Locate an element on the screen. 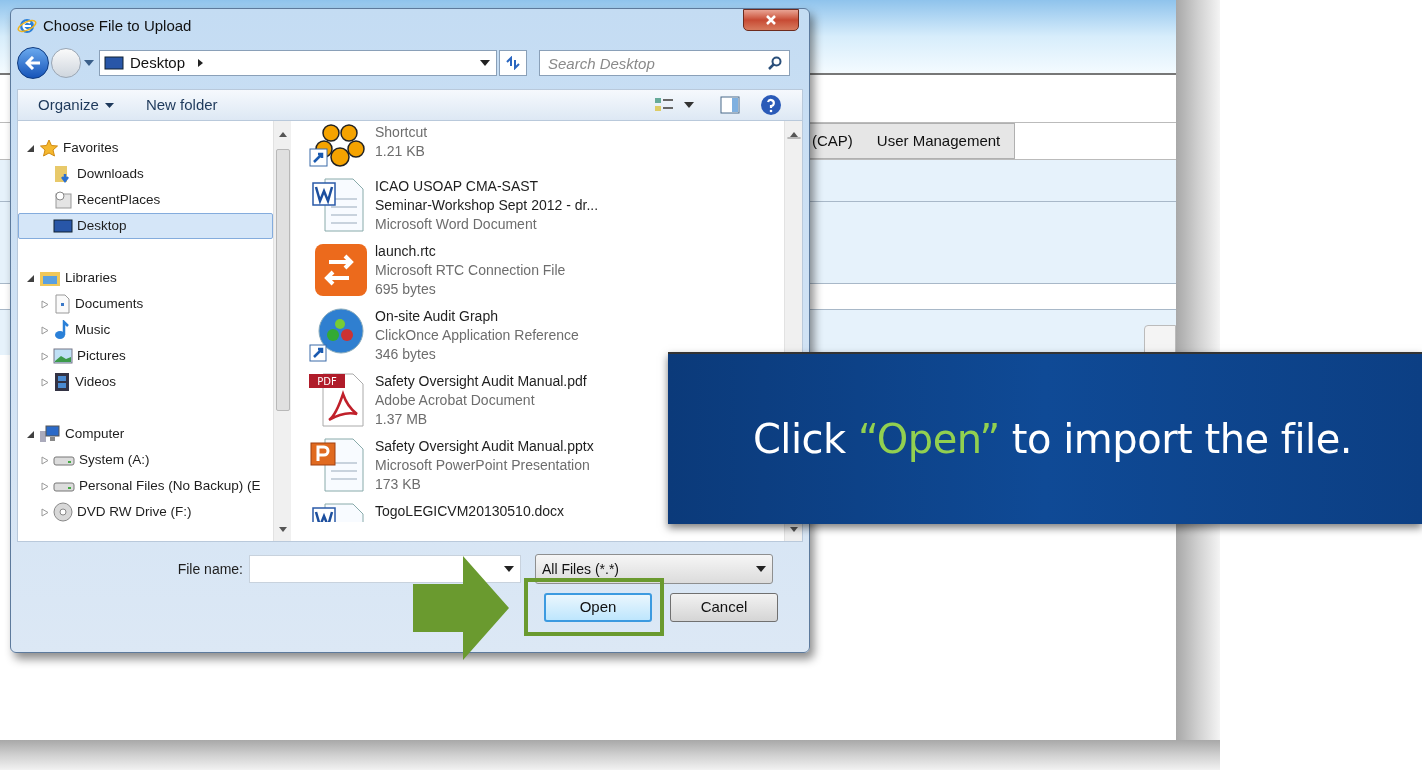 The width and height of the screenshot is (1422, 779). file-type: ClickOnce Application Reference is located at coordinates (477, 335).